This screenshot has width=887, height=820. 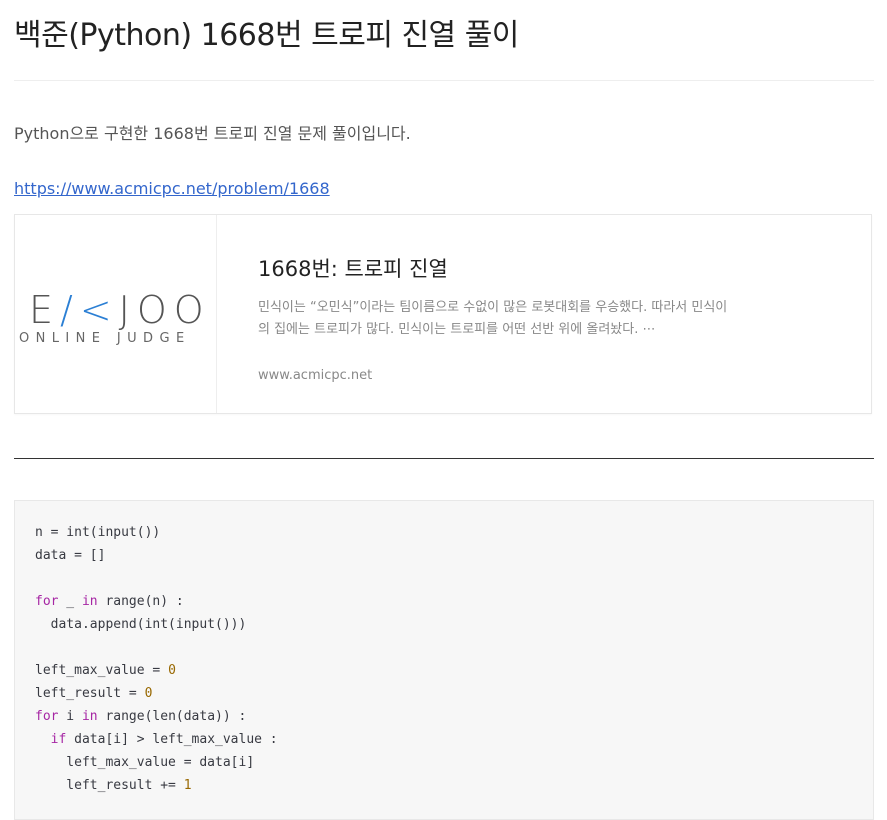 I want to click on baekjoon-logo: E/<JOO ONLINE JUDGE, so click(x=116, y=314).